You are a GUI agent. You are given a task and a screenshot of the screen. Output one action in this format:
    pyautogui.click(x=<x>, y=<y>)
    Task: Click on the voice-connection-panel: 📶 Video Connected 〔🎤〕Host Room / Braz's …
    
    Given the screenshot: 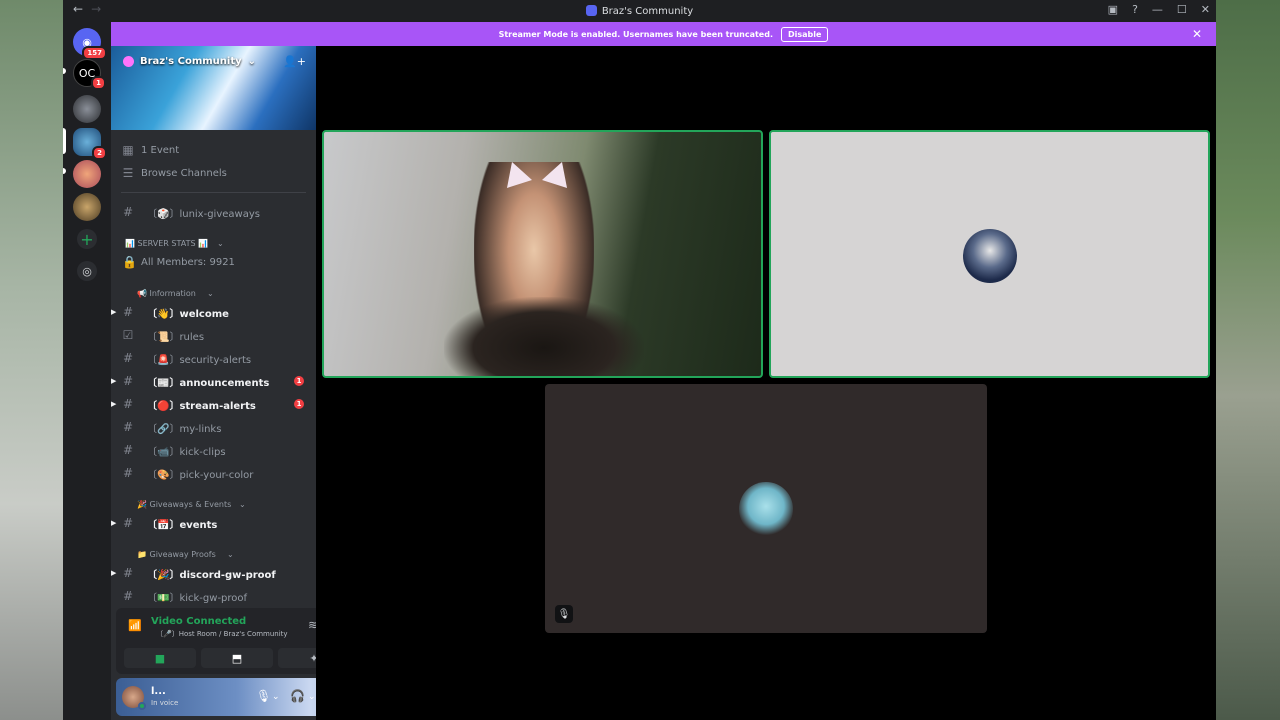 What is the action you would take?
    pyautogui.click(x=216, y=641)
    